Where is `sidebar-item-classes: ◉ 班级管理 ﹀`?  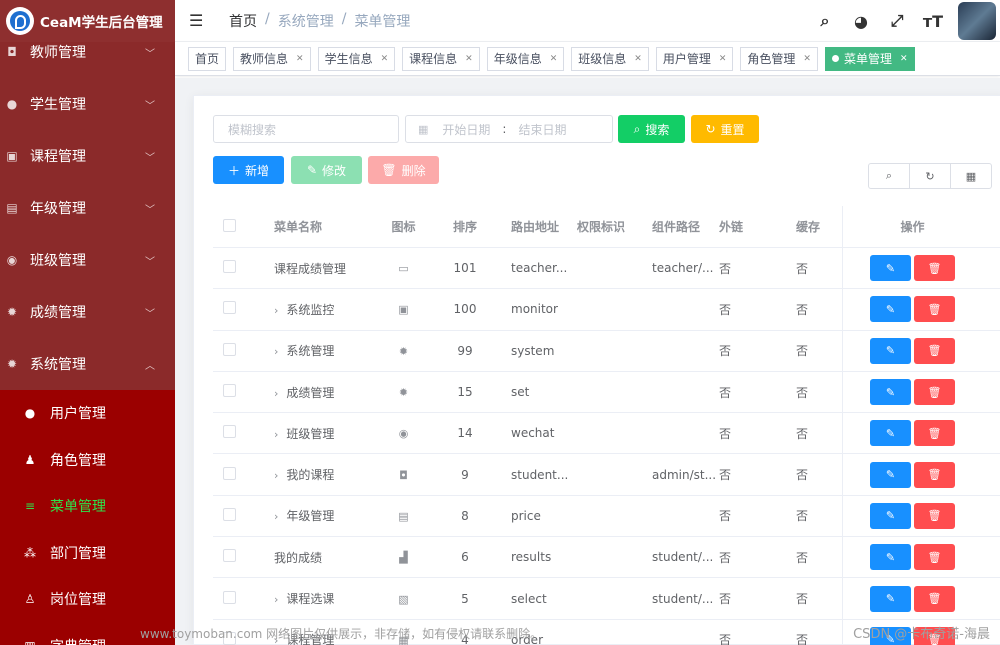
sidebar-item-classes: ◉ 班级管理 ﹀ is located at coordinates (87, 260).